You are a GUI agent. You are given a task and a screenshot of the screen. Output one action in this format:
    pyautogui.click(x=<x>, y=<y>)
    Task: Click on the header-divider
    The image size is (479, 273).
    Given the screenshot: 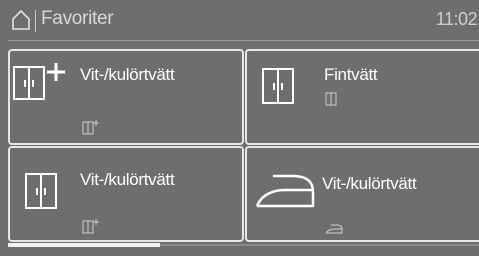 What is the action you would take?
    pyautogui.click(x=243, y=40)
    